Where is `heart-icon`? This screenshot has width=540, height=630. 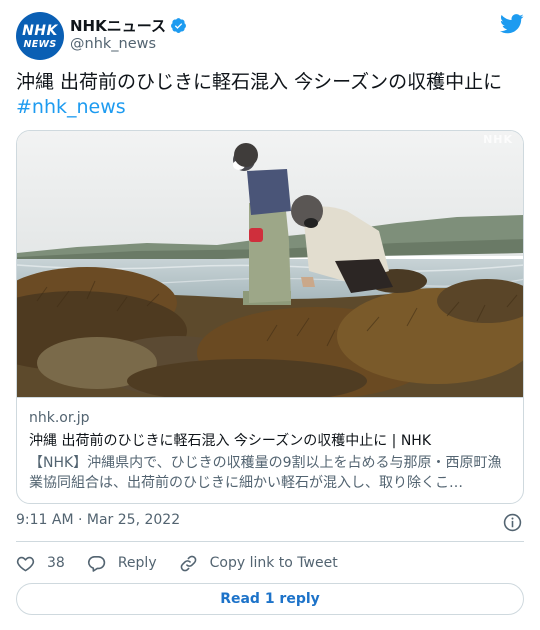 heart-icon is located at coordinates (25, 563).